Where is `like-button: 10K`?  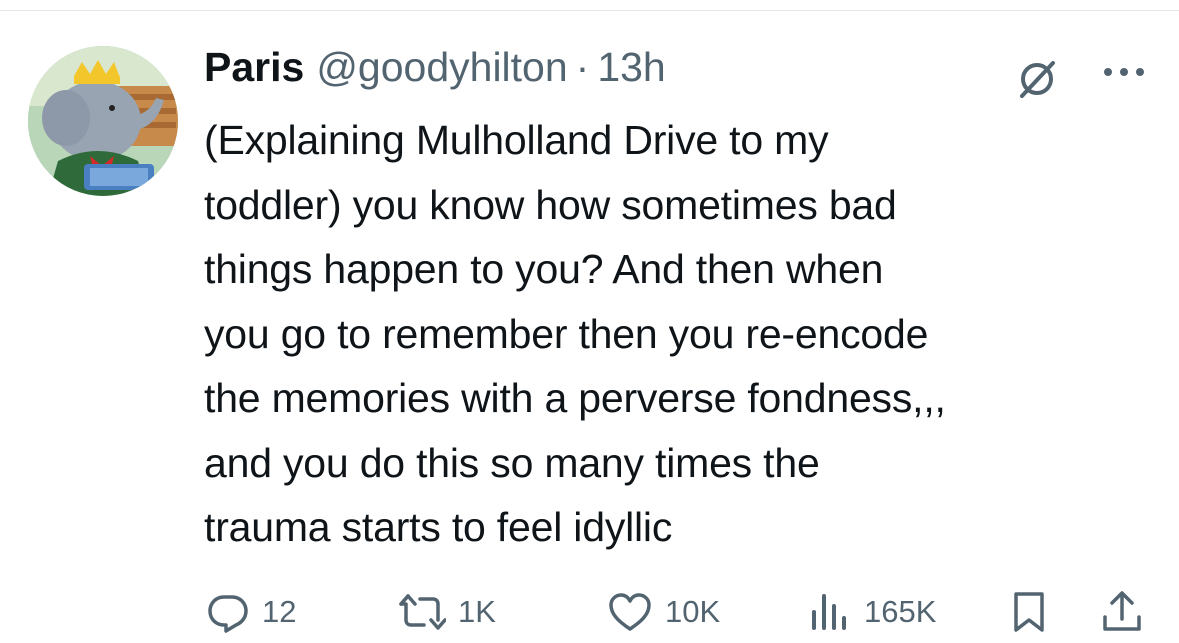 like-button: 10K is located at coordinates (663, 612).